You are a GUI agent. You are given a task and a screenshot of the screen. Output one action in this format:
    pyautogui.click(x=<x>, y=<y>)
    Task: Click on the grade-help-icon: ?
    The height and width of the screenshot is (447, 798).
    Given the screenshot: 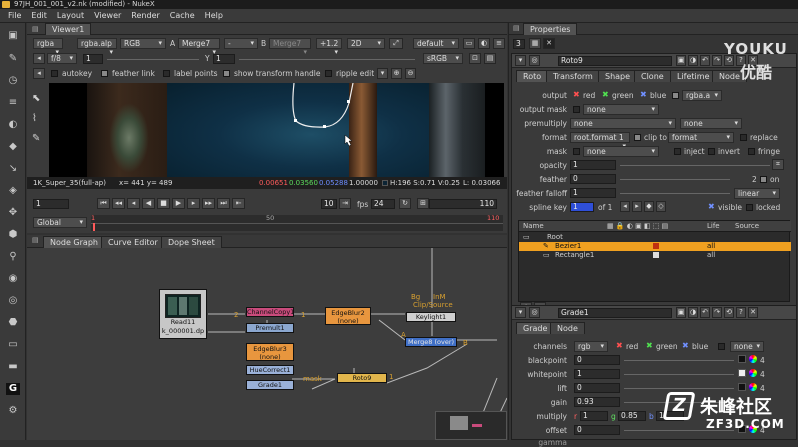 What is the action you would take?
    pyautogui.click(x=741, y=312)
    